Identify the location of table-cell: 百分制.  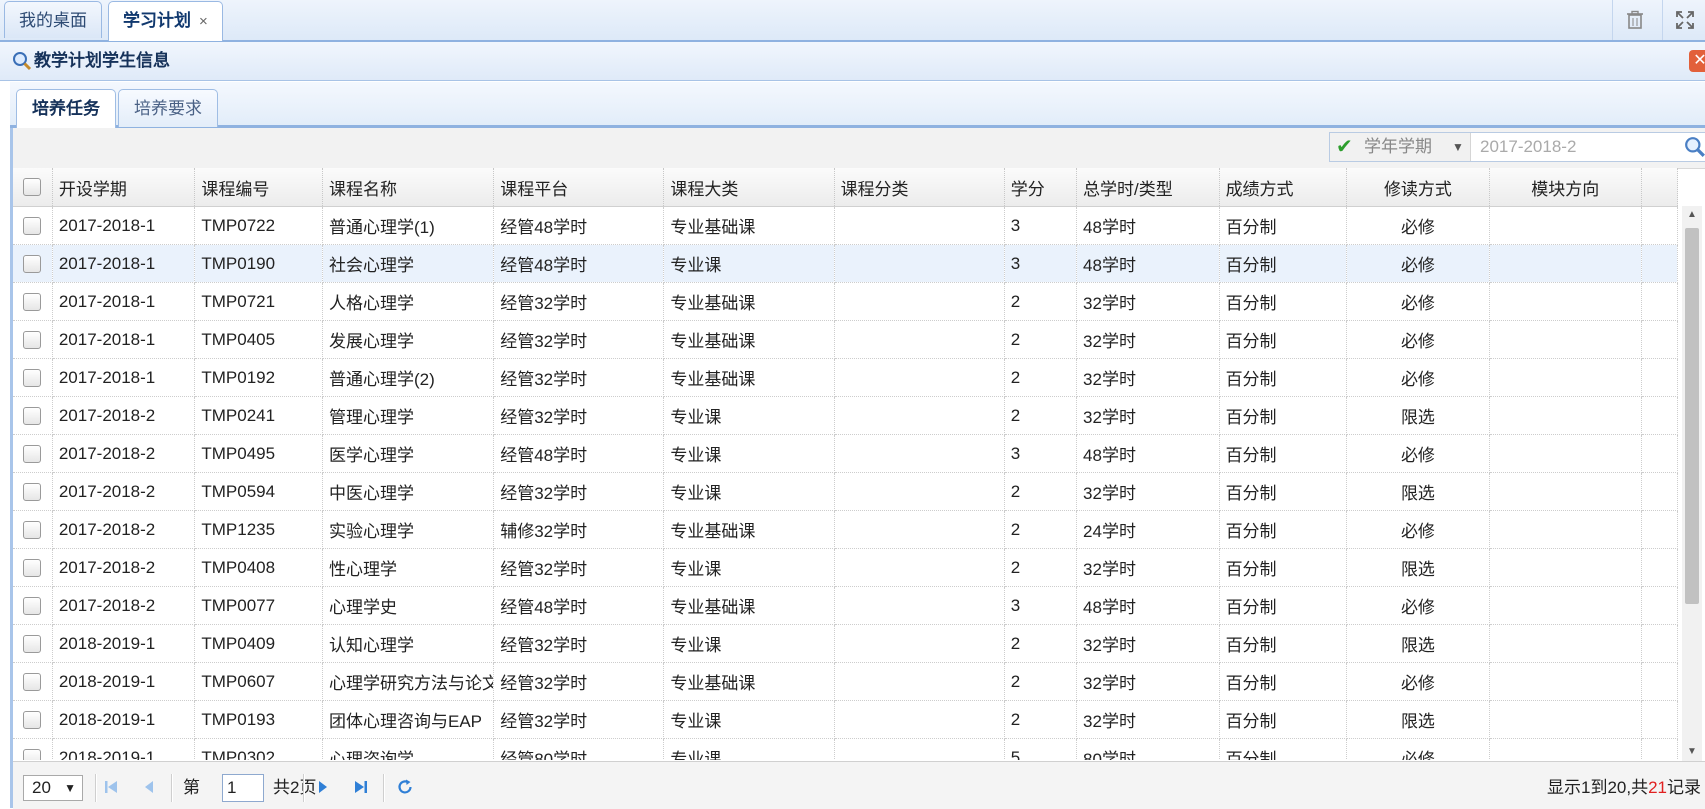
(1283, 226).